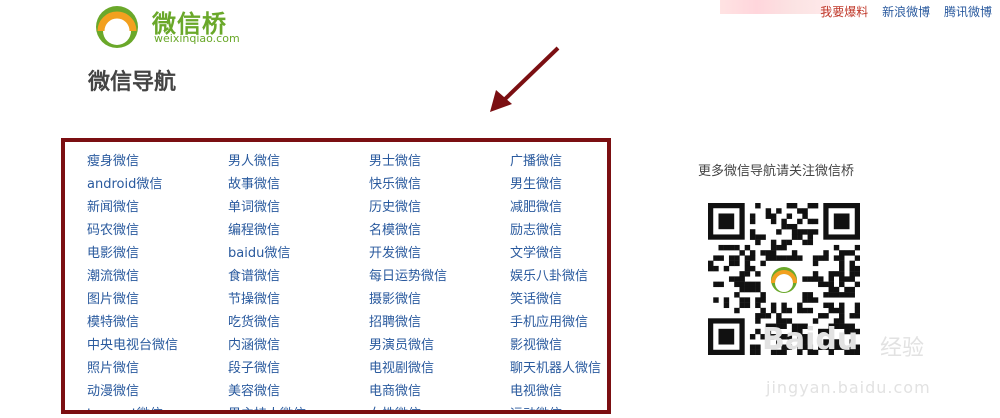 Image resolution: width=1000 pixels, height=418 pixels. What do you see at coordinates (439, 345) in the screenshot?
I see `nav-link: 男演员微信` at bounding box center [439, 345].